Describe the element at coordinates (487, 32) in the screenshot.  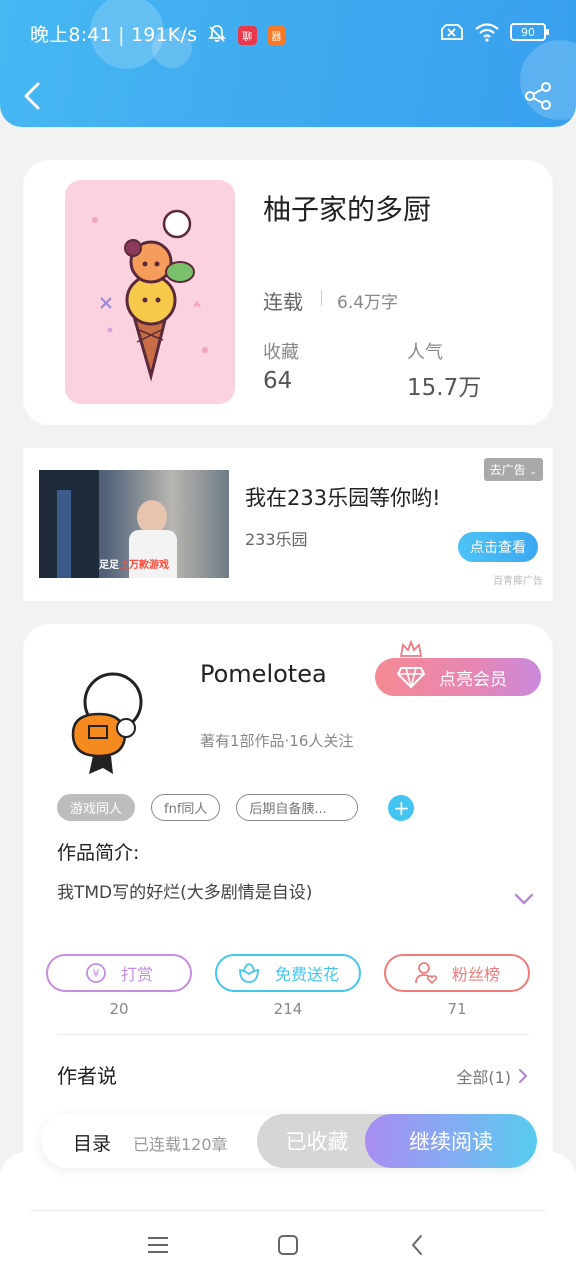
I see `wifi-icon` at that location.